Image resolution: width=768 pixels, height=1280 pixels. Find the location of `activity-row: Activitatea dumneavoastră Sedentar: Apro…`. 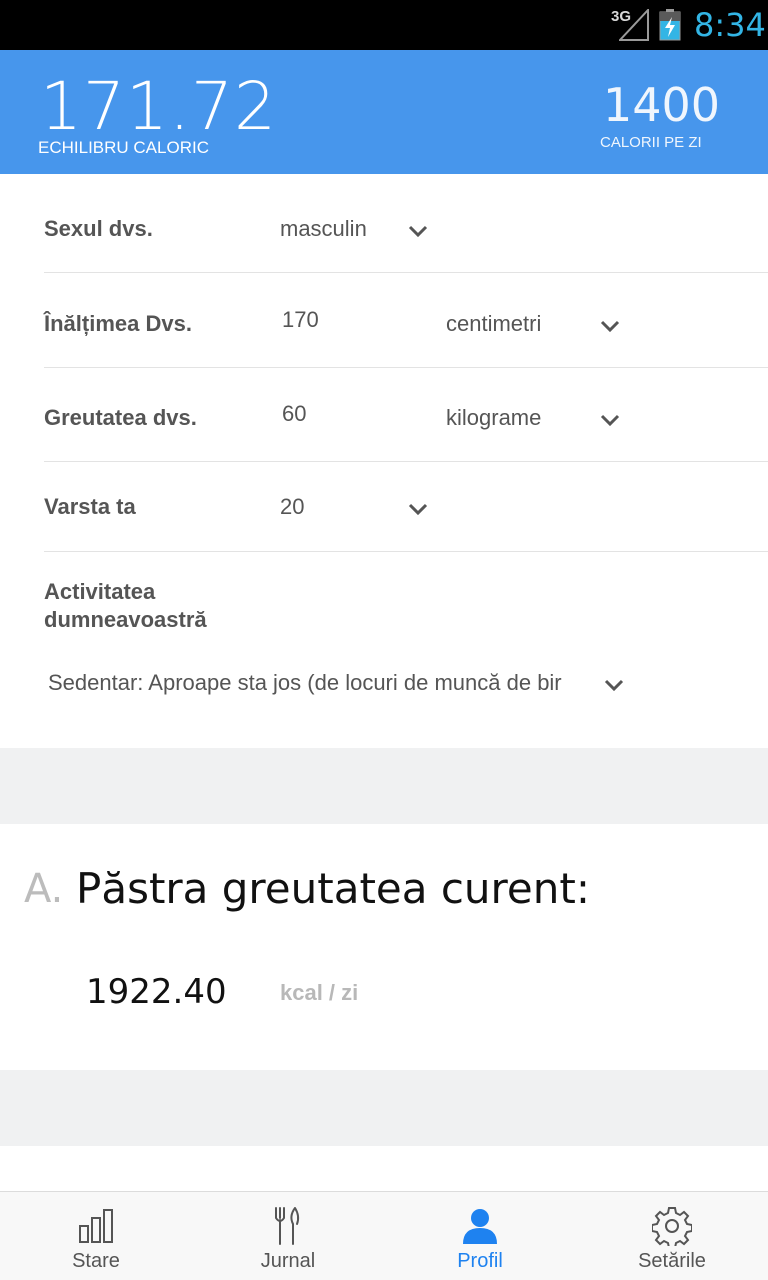

activity-row: Activitatea dumneavoastră Sedentar: Apro… is located at coordinates (406, 650).